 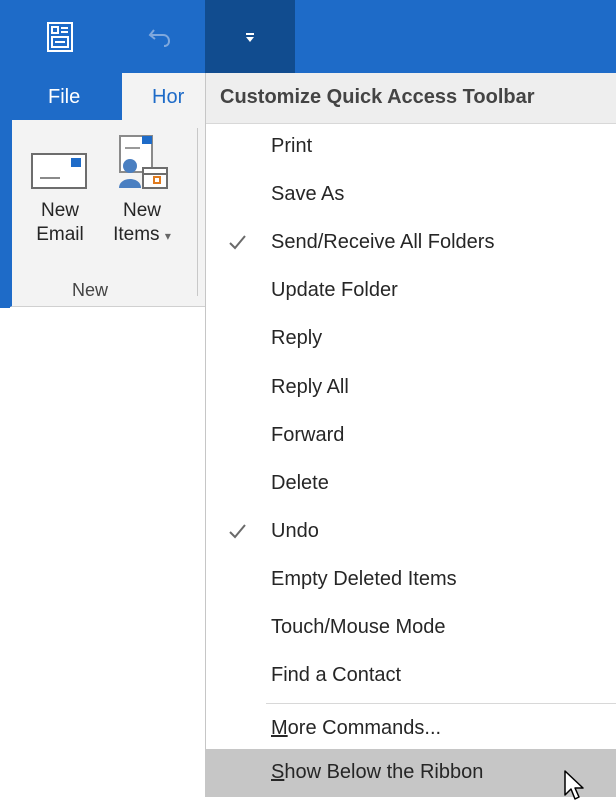 I want to click on menu-item-label: Send/Receive All Folders, so click(x=383, y=242).